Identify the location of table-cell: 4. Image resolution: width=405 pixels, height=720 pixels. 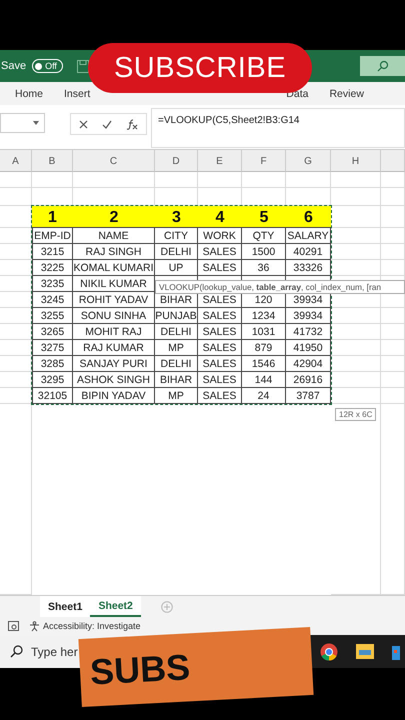
(220, 217).